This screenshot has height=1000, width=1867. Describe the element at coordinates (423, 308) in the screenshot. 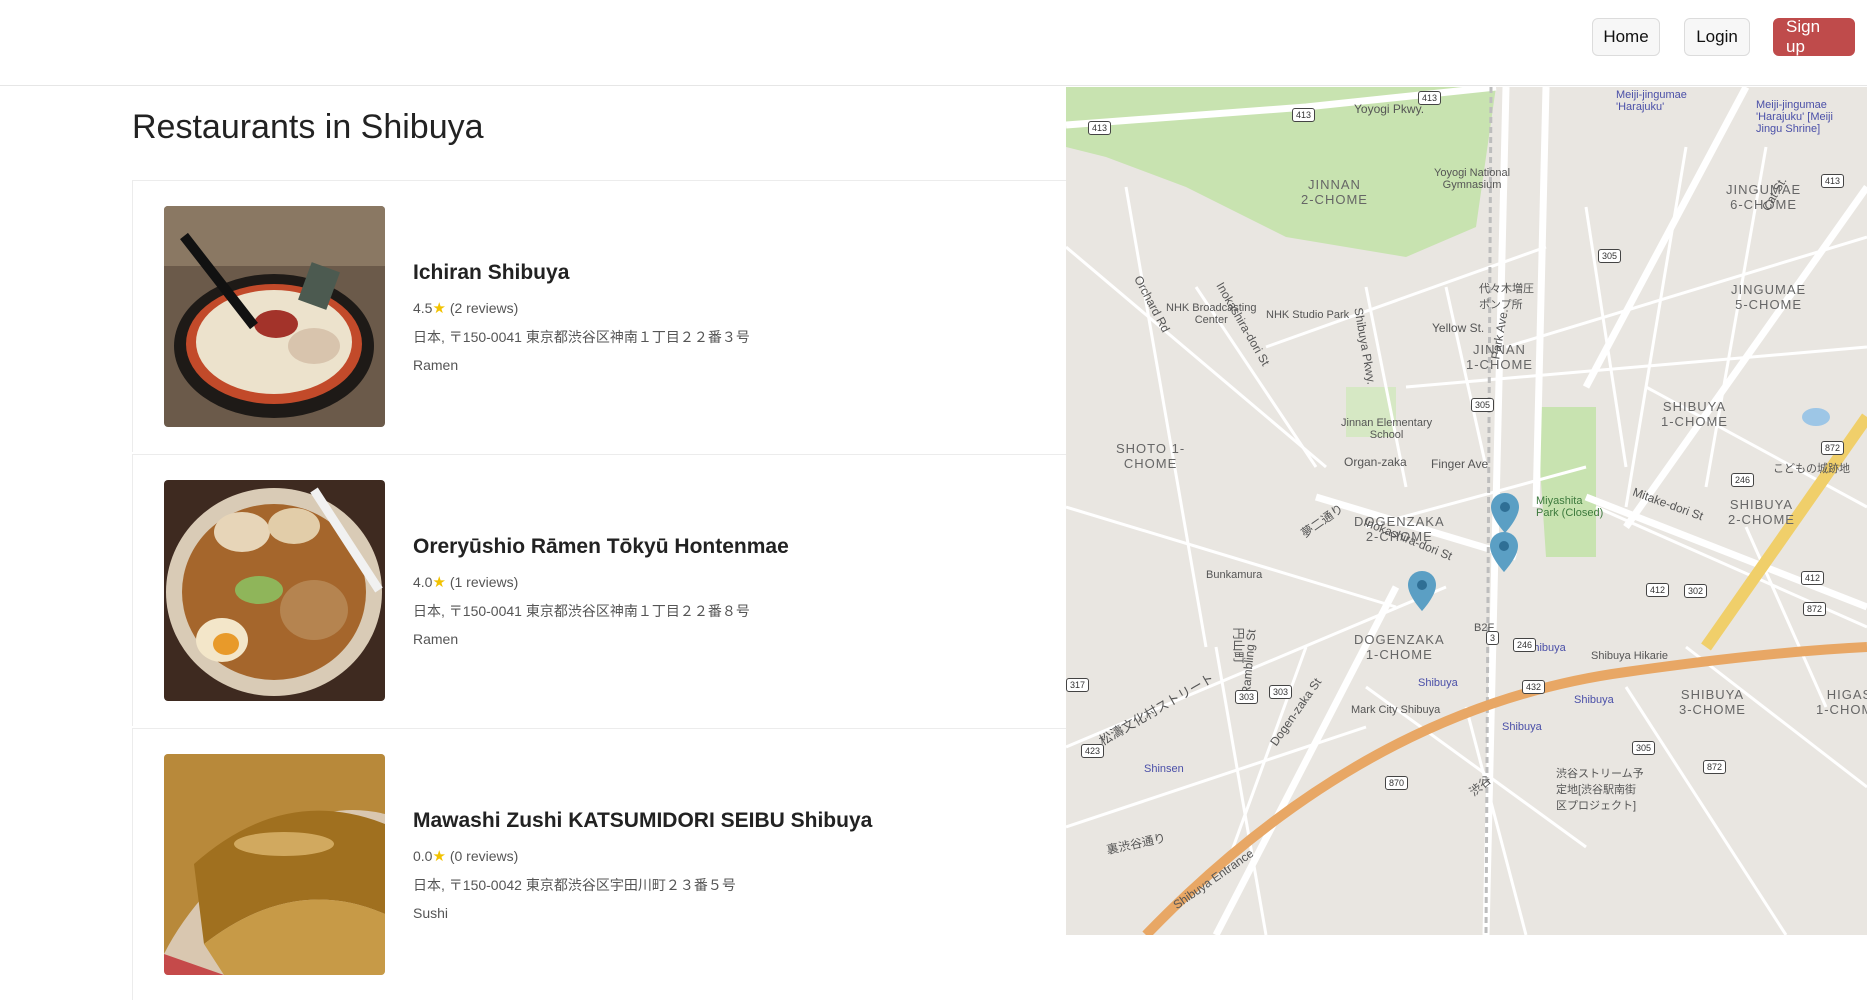

I see `rating-value: 4.5` at that location.